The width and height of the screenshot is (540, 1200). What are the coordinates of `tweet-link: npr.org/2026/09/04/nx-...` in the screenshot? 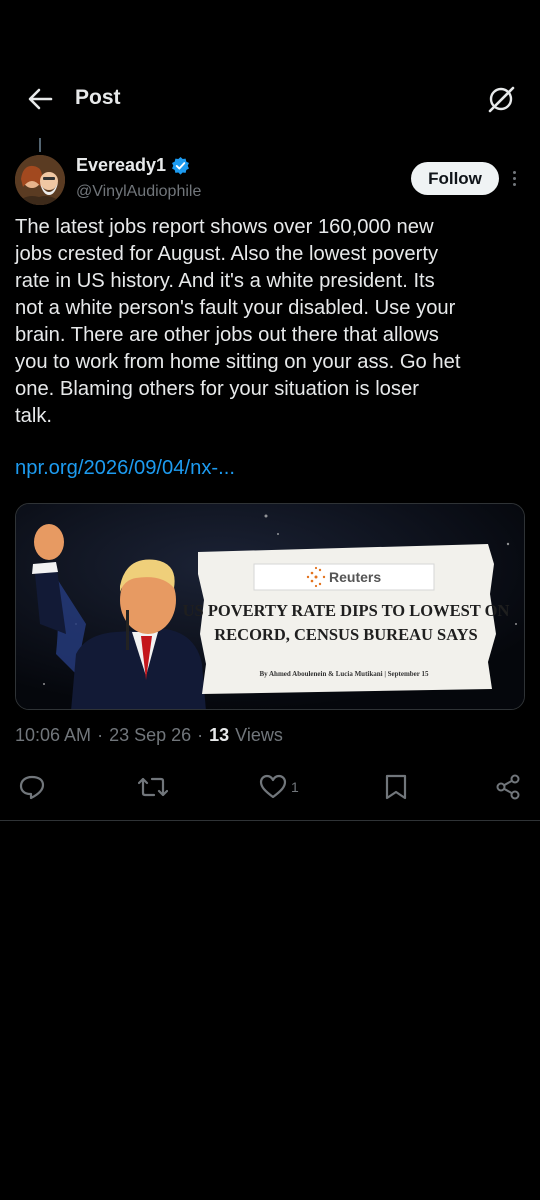 It's located at (125, 468).